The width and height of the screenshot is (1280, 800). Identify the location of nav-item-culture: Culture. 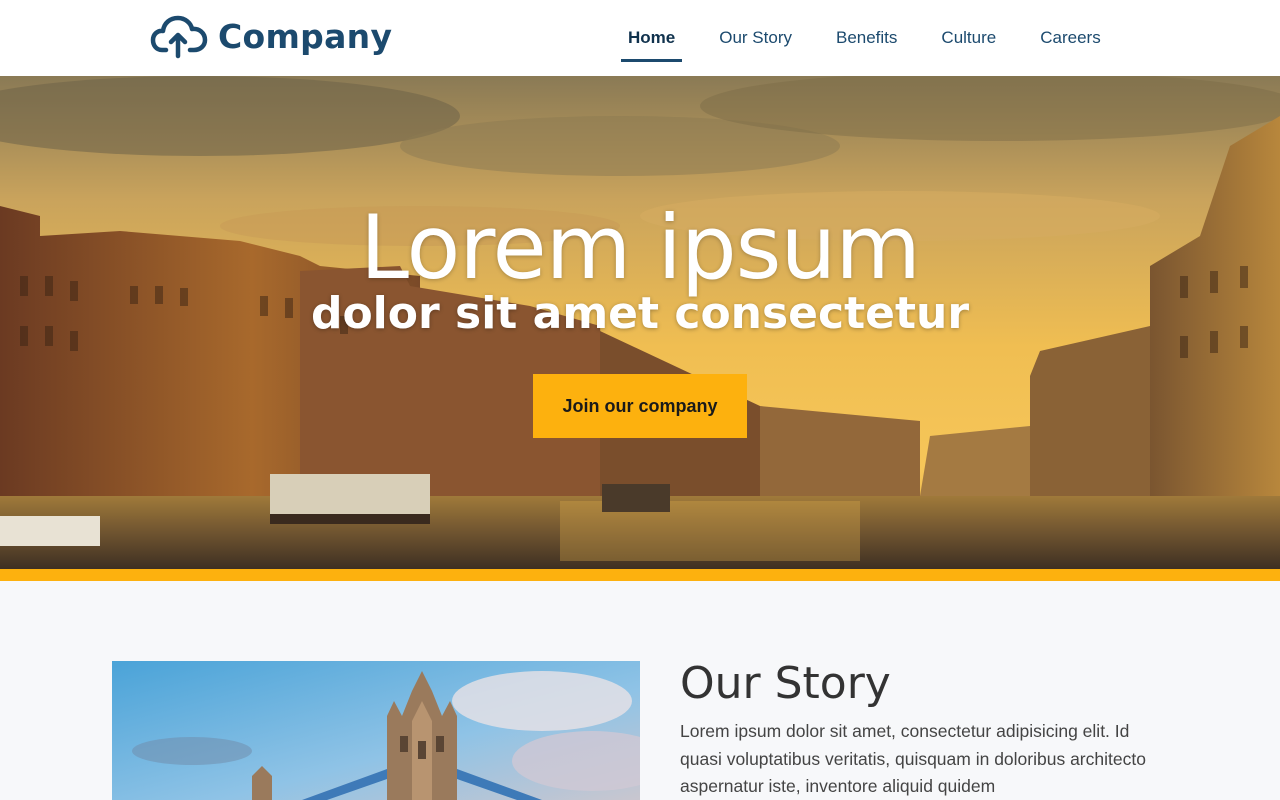
(968, 38).